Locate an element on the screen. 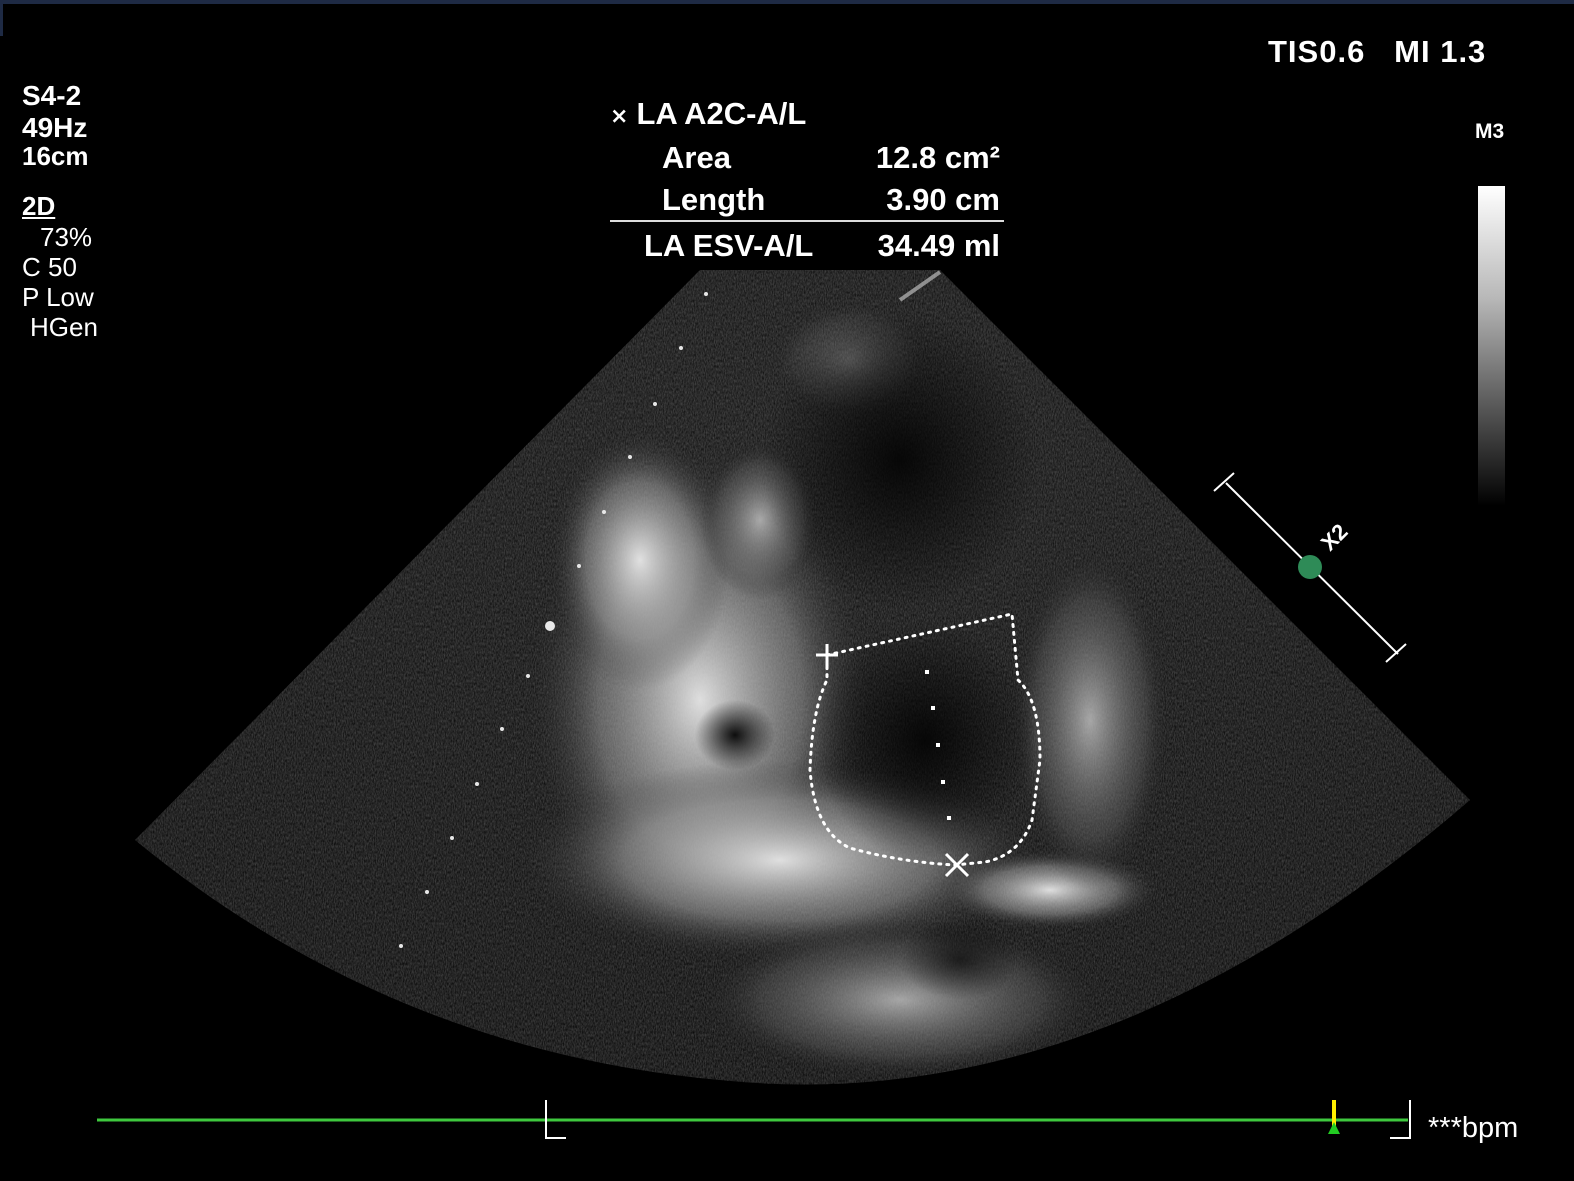 This screenshot has width=1574, height=1181. transducer-label: S4-2 is located at coordinates (52, 95).